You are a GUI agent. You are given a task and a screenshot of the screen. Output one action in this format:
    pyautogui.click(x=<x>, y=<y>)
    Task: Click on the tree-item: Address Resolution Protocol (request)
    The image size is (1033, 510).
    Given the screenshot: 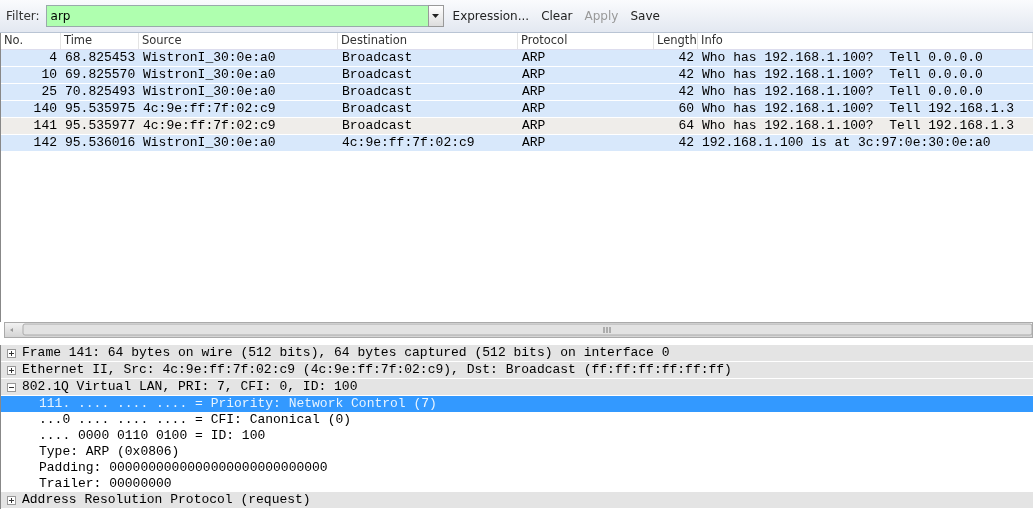 What is the action you would take?
    pyautogui.click(x=517, y=500)
    